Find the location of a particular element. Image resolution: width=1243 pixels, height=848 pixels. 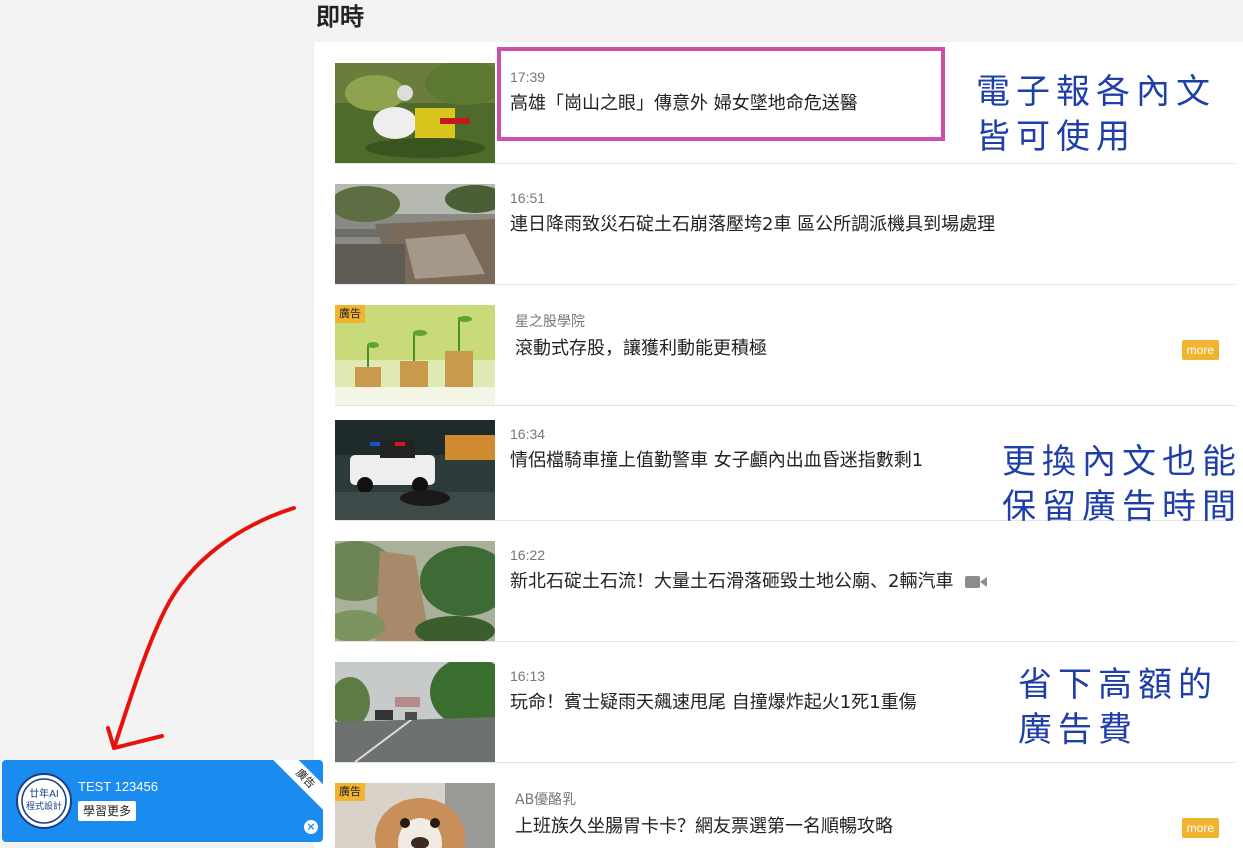

news-item: 16:51 連日降雨致災石碇土石崩落壓垮2車 區公所調派機具到場處理 is located at coordinates (785, 234).